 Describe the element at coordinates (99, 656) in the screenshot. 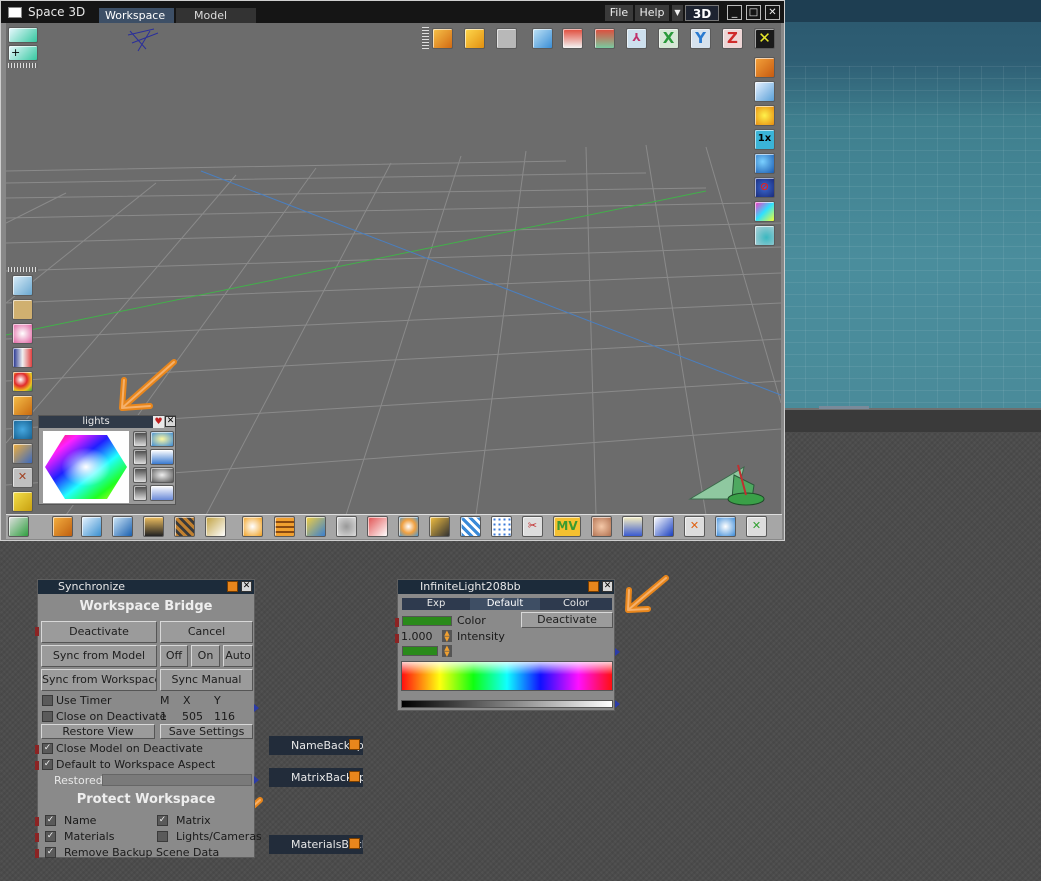

I see `sync-from-model-button: Sync from Model` at that location.